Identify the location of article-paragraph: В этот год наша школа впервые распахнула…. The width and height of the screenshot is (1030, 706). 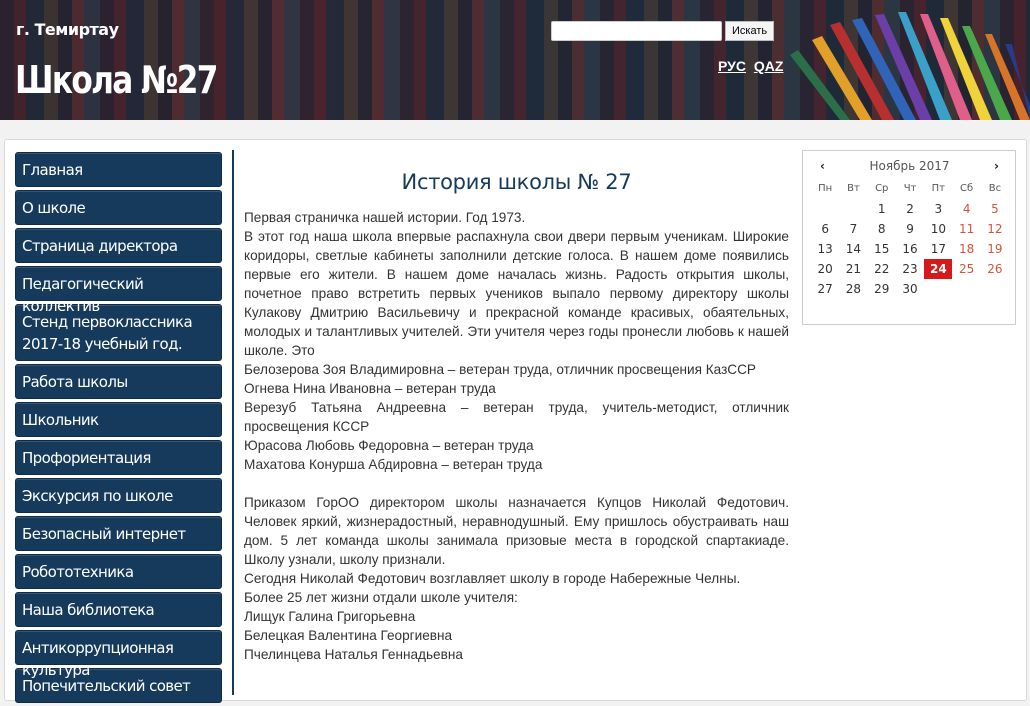
(516, 293).